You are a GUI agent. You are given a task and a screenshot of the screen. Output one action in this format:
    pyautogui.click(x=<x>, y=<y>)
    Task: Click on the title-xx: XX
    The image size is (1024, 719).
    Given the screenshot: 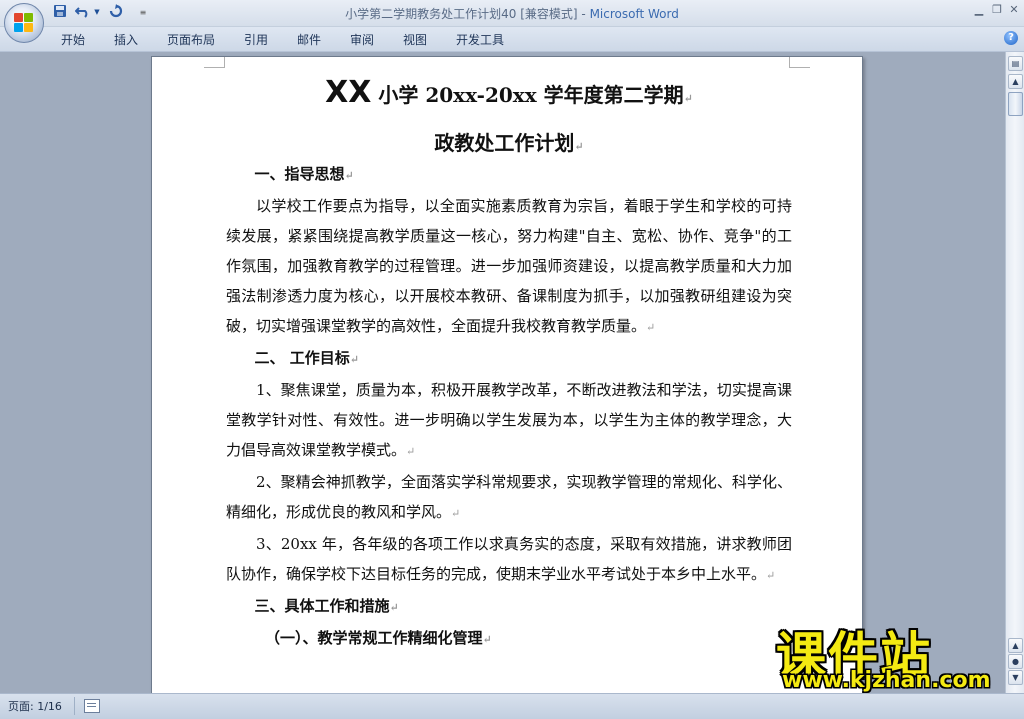 What is the action you would take?
    pyautogui.click(x=348, y=92)
    